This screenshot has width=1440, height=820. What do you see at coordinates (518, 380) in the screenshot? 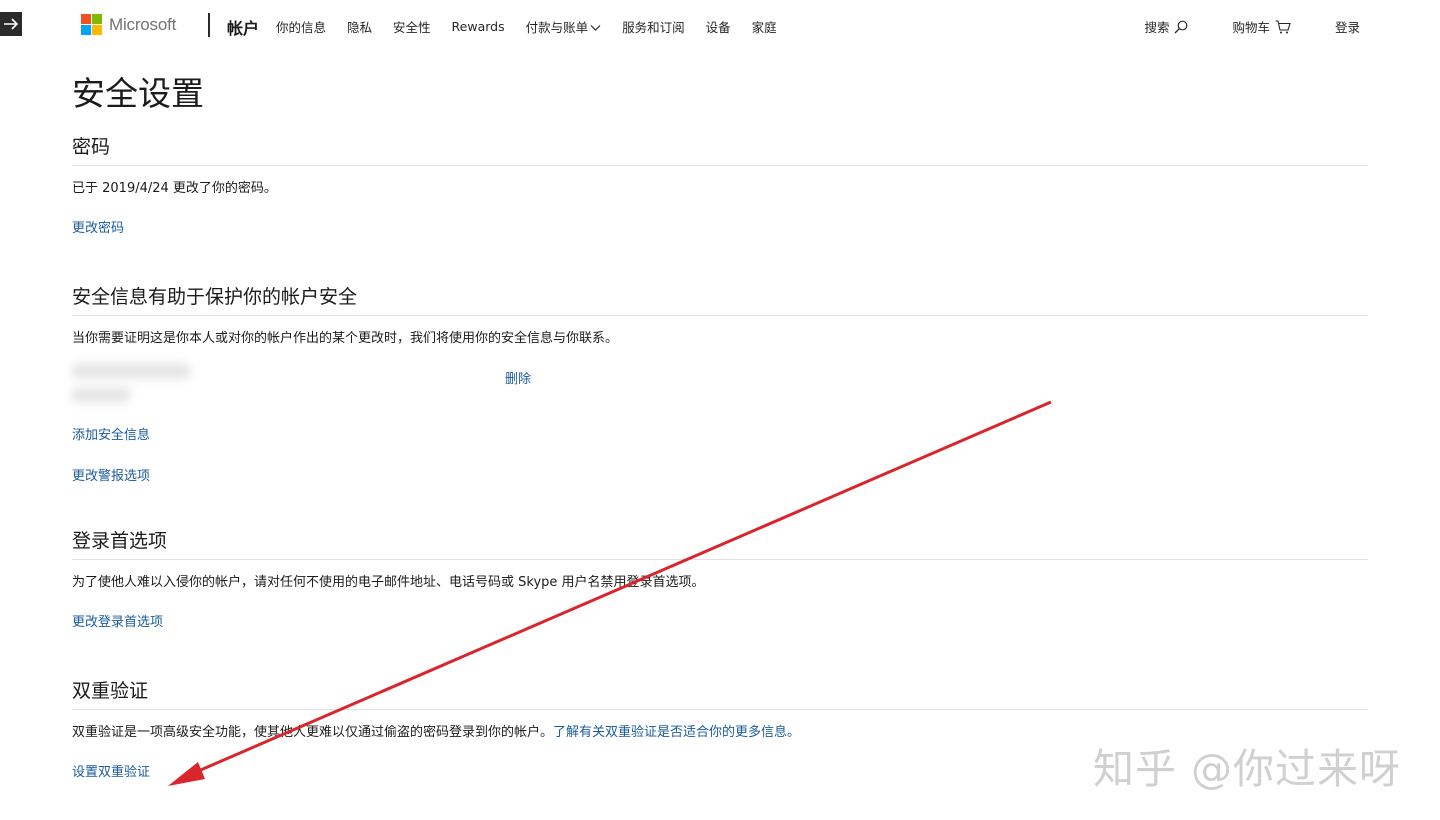
I see `remove-security-info-link: 删除` at bounding box center [518, 380].